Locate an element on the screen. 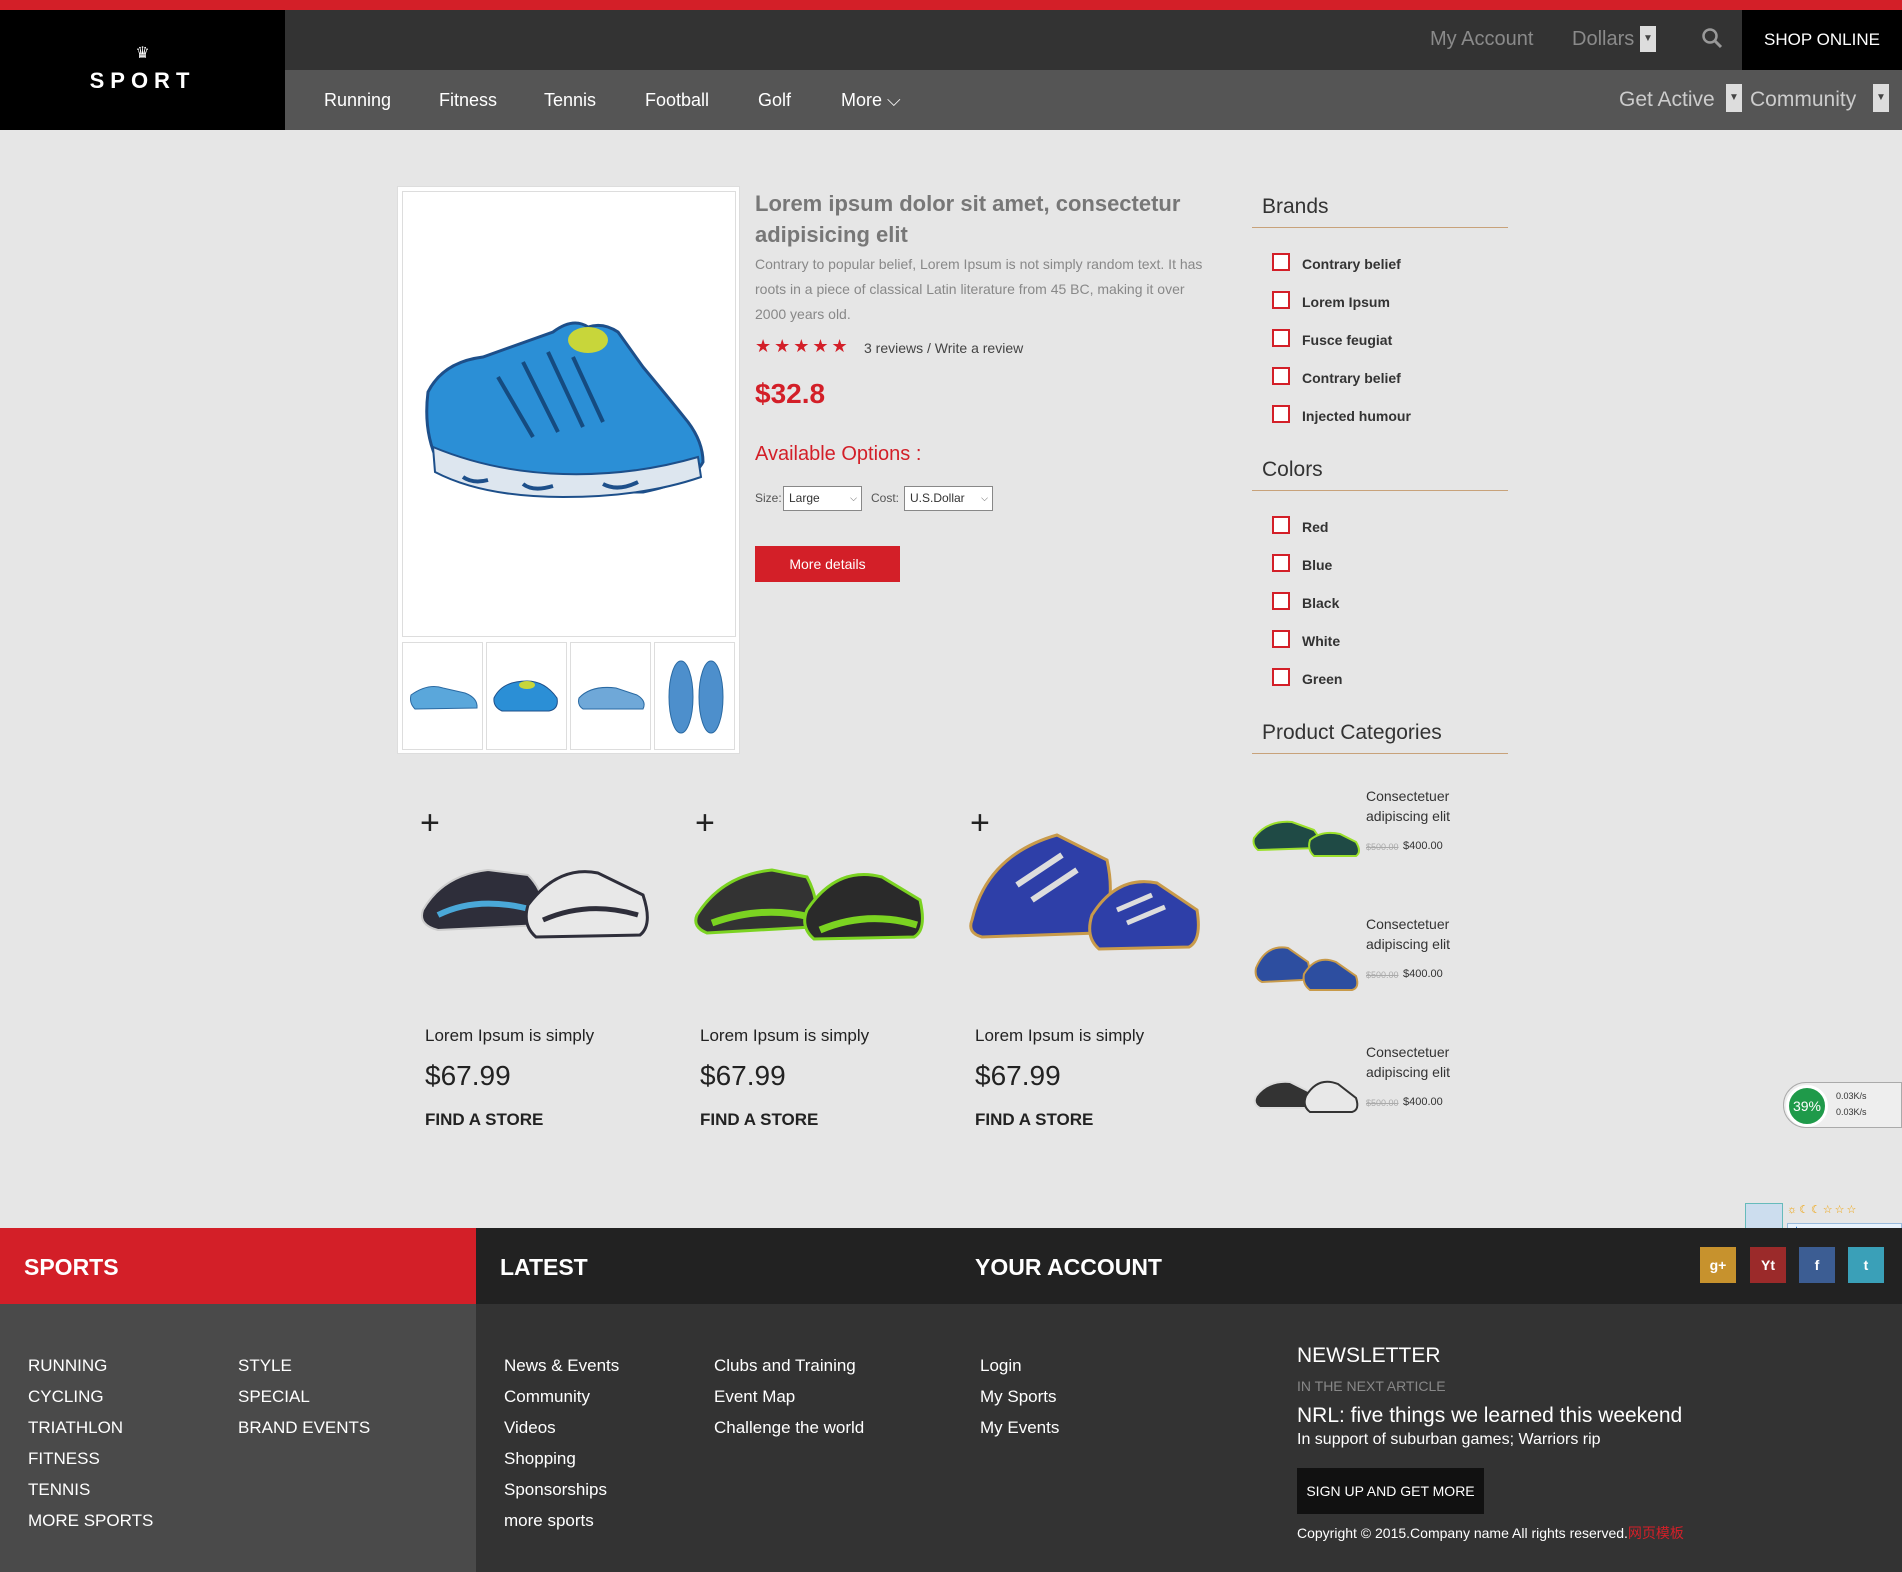  sign-up-button: SIGN UP AND GET MORE is located at coordinates (1390, 1491).